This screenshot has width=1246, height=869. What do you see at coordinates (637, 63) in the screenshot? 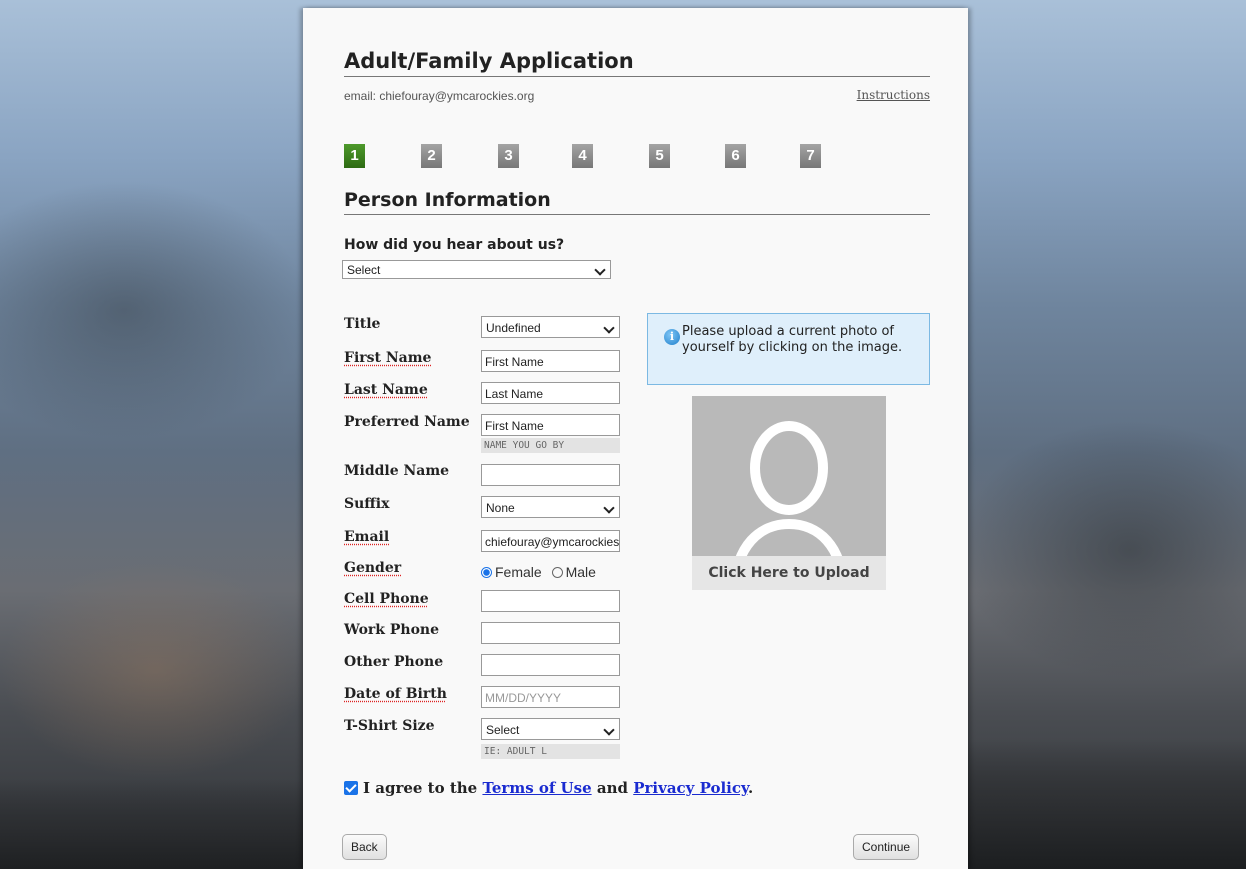
I see `page-title: Adult/Family Application` at bounding box center [637, 63].